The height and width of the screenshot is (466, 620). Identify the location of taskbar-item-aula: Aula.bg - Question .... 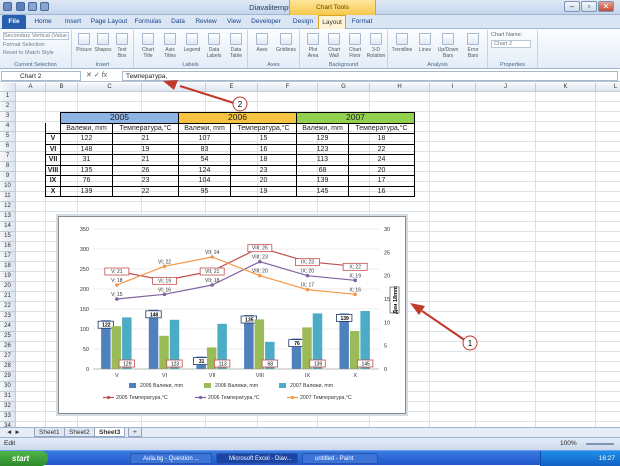
(171, 458).